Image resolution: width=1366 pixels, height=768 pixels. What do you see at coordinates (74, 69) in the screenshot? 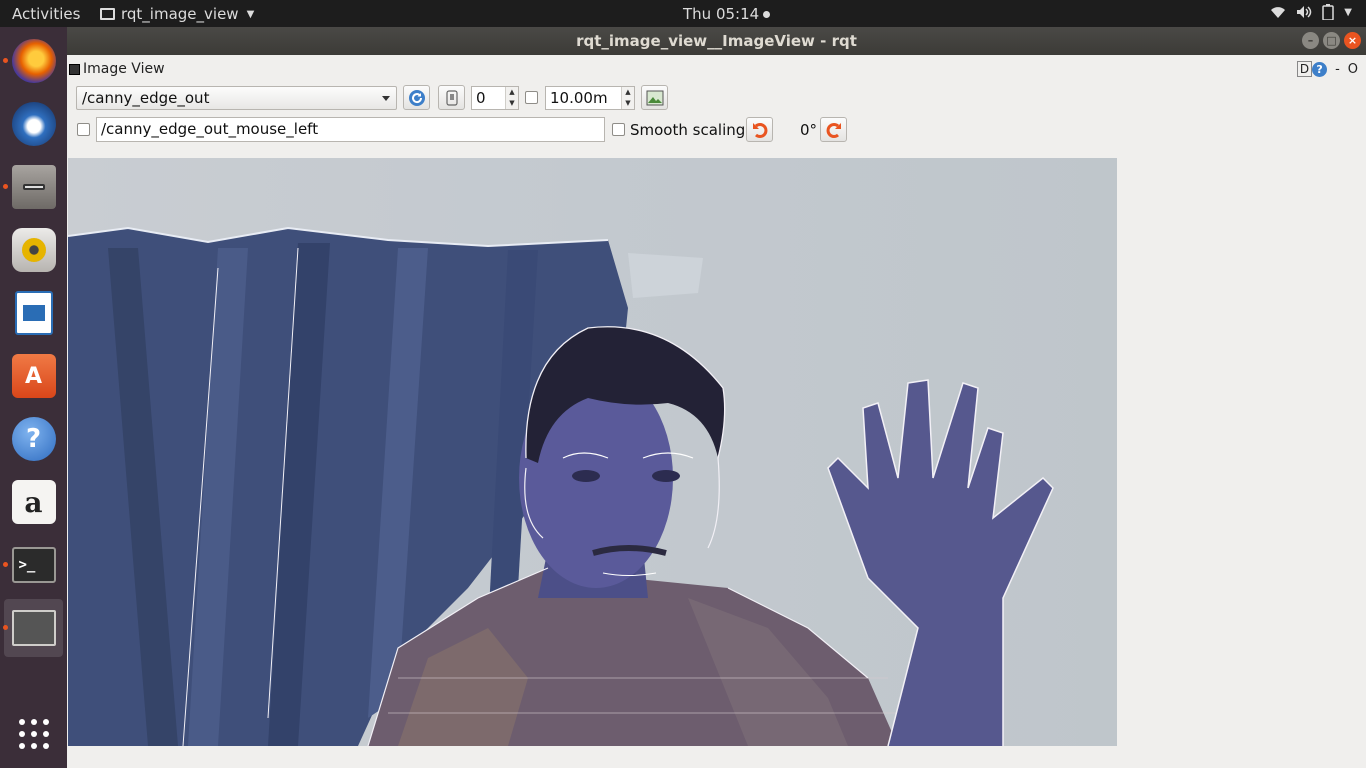
I see `dock-widget-icon` at bounding box center [74, 69].